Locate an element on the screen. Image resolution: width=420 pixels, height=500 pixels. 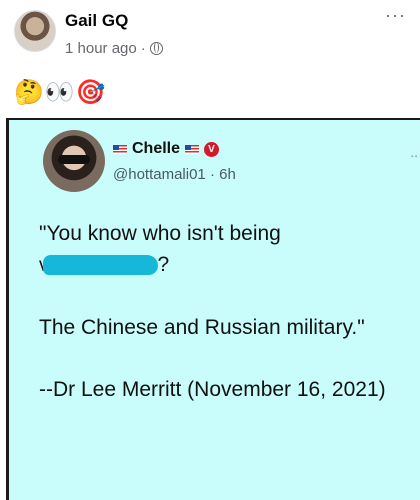
tweet-paragraph: The Chinese and Russian military." is located at coordinates (202, 327).